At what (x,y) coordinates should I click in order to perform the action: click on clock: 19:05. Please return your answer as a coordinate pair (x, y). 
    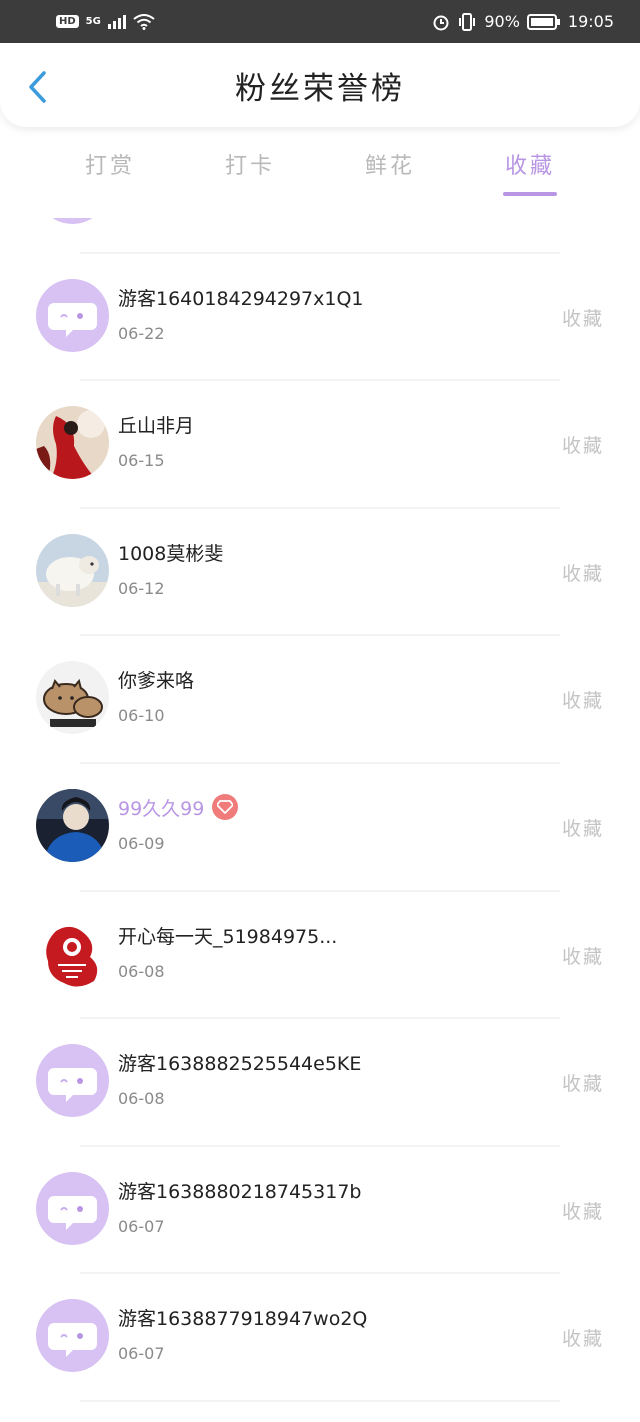
    Looking at the image, I should click on (590, 21).